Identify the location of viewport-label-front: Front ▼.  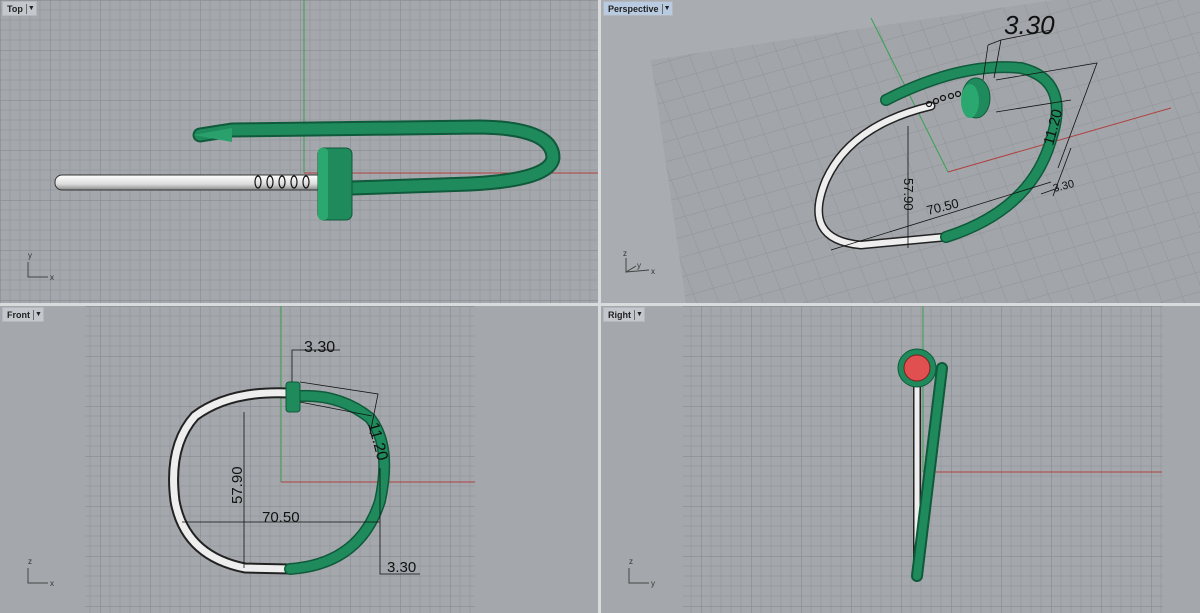
(23, 314).